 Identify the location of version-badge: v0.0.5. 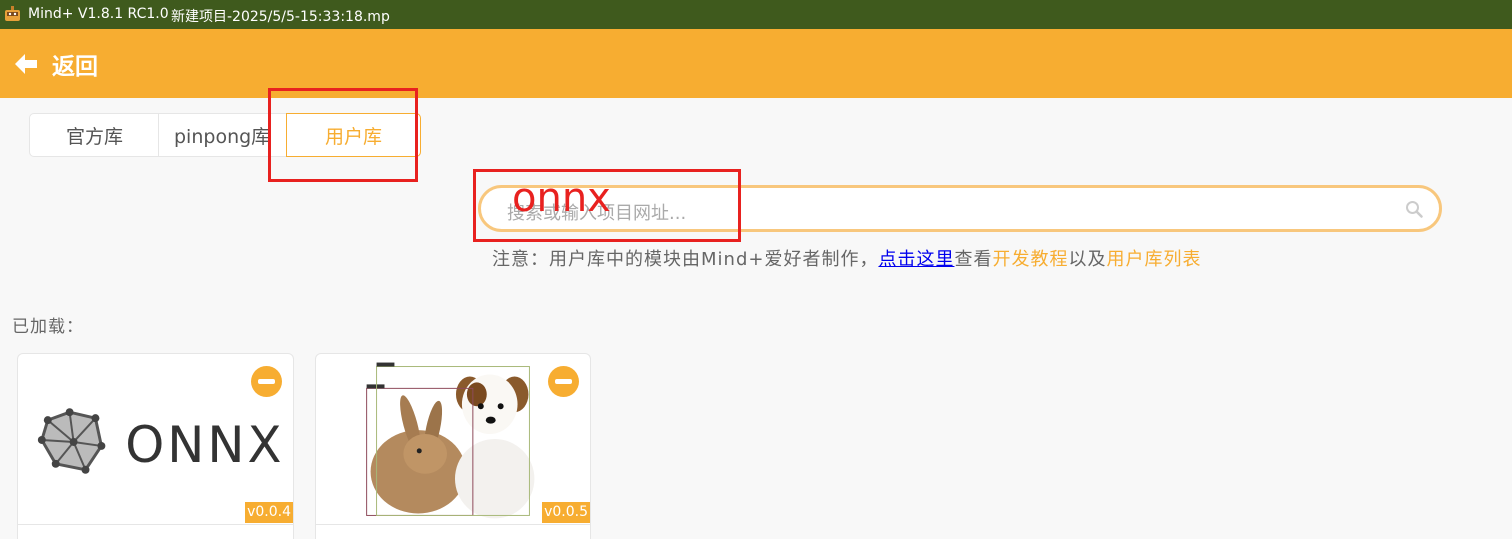
(566, 512).